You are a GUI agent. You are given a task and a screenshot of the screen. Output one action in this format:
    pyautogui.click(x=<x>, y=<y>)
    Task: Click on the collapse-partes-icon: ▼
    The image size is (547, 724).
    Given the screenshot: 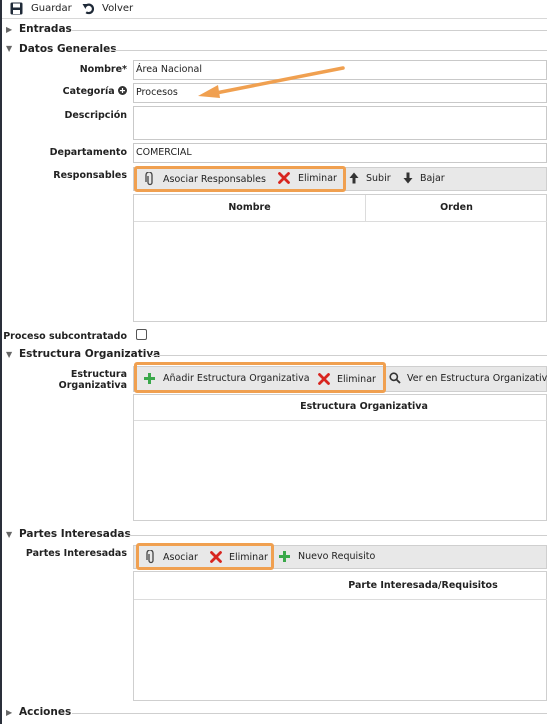 What is the action you would take?
    pyautogui.click(x=9, y=534)
    